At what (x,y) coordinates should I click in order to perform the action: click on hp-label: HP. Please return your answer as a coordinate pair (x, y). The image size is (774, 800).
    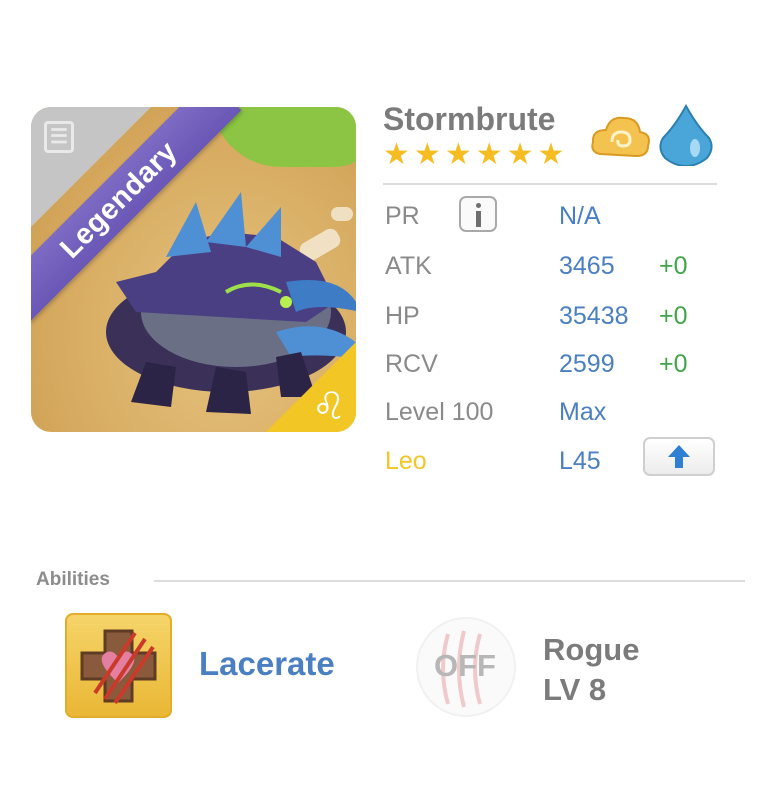
    Looking at the image, I should click on (402, 316).